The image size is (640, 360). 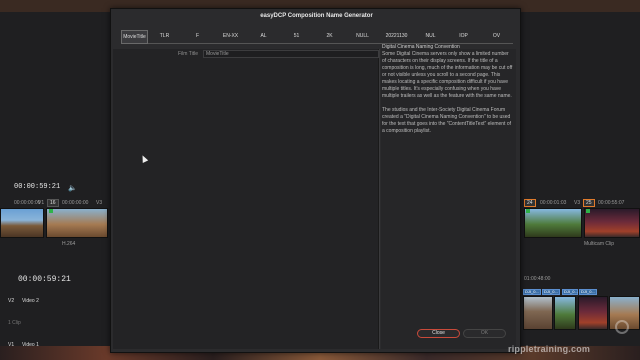 What do you see at coordinates (53, 203) in the screenshot?
I see `left-strip-badge: 16` at bounding box center [53, 203].